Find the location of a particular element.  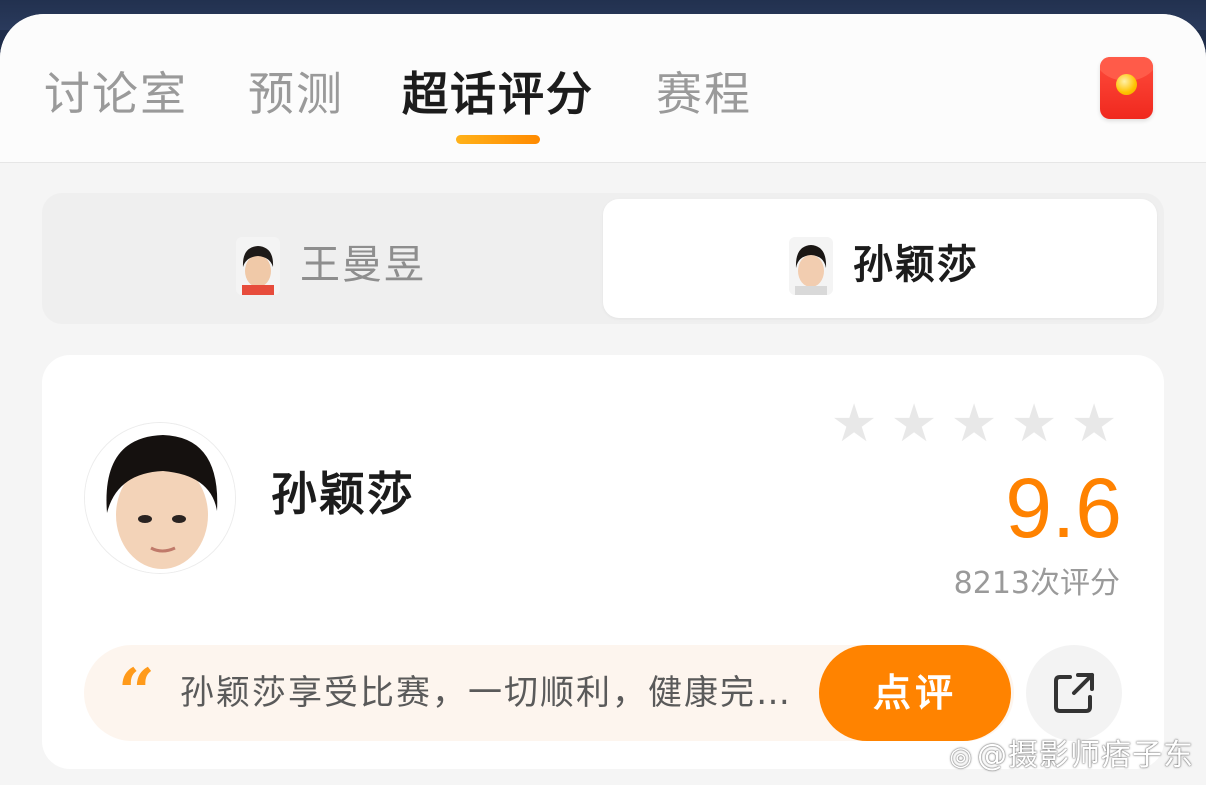

average-score: 9.6 is located at coordinates (1063, 508).